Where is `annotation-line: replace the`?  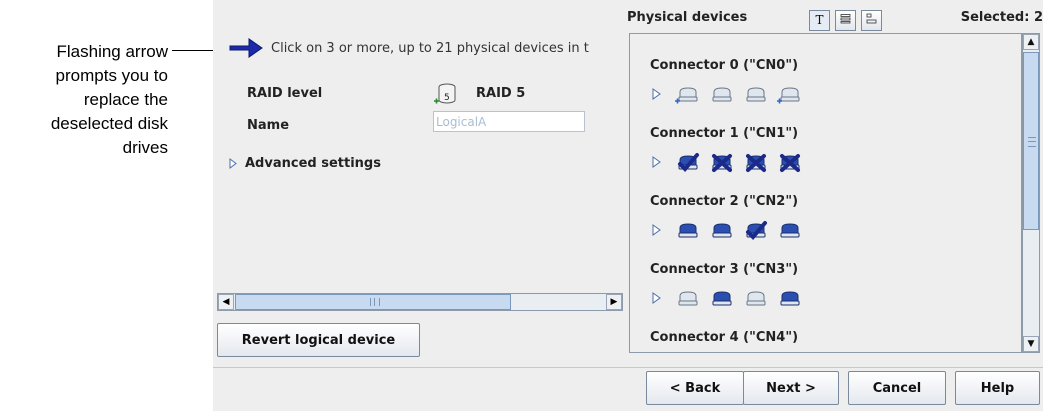
annotation-line: replace the is located at coordinates (125, 99).